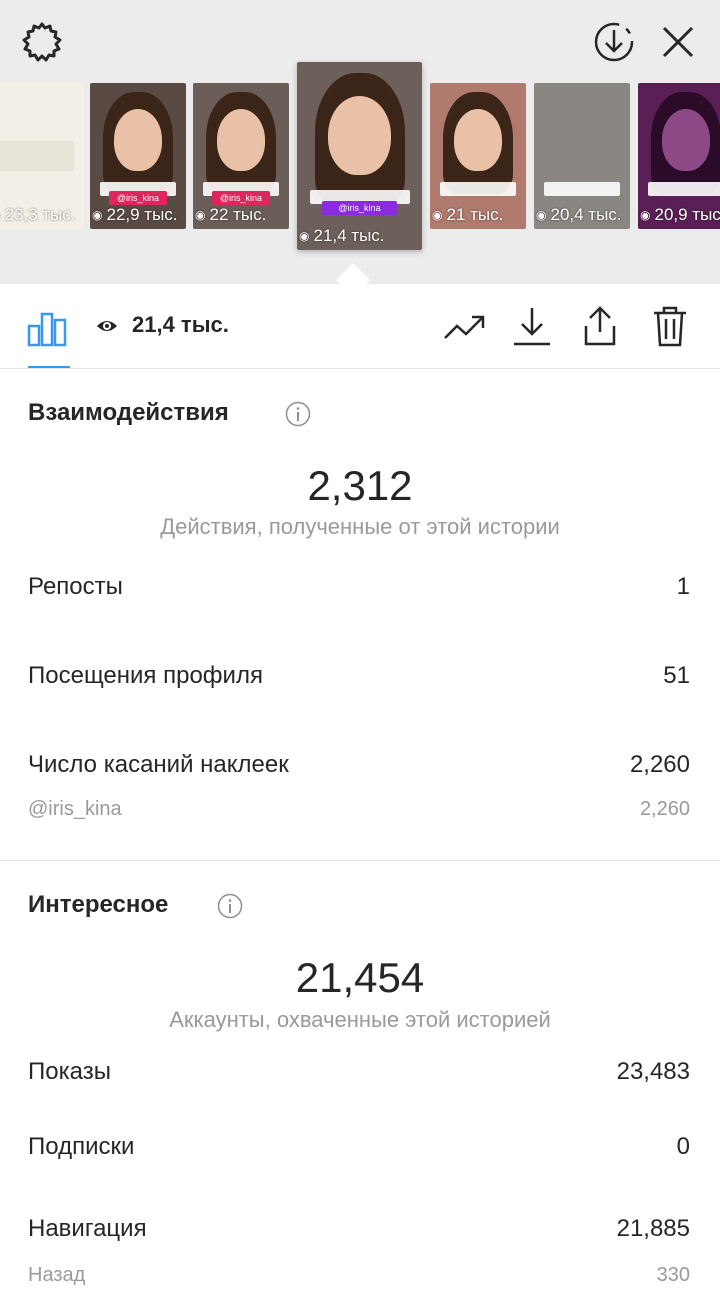  I want to click on row-value: 51, so click(676, 676).